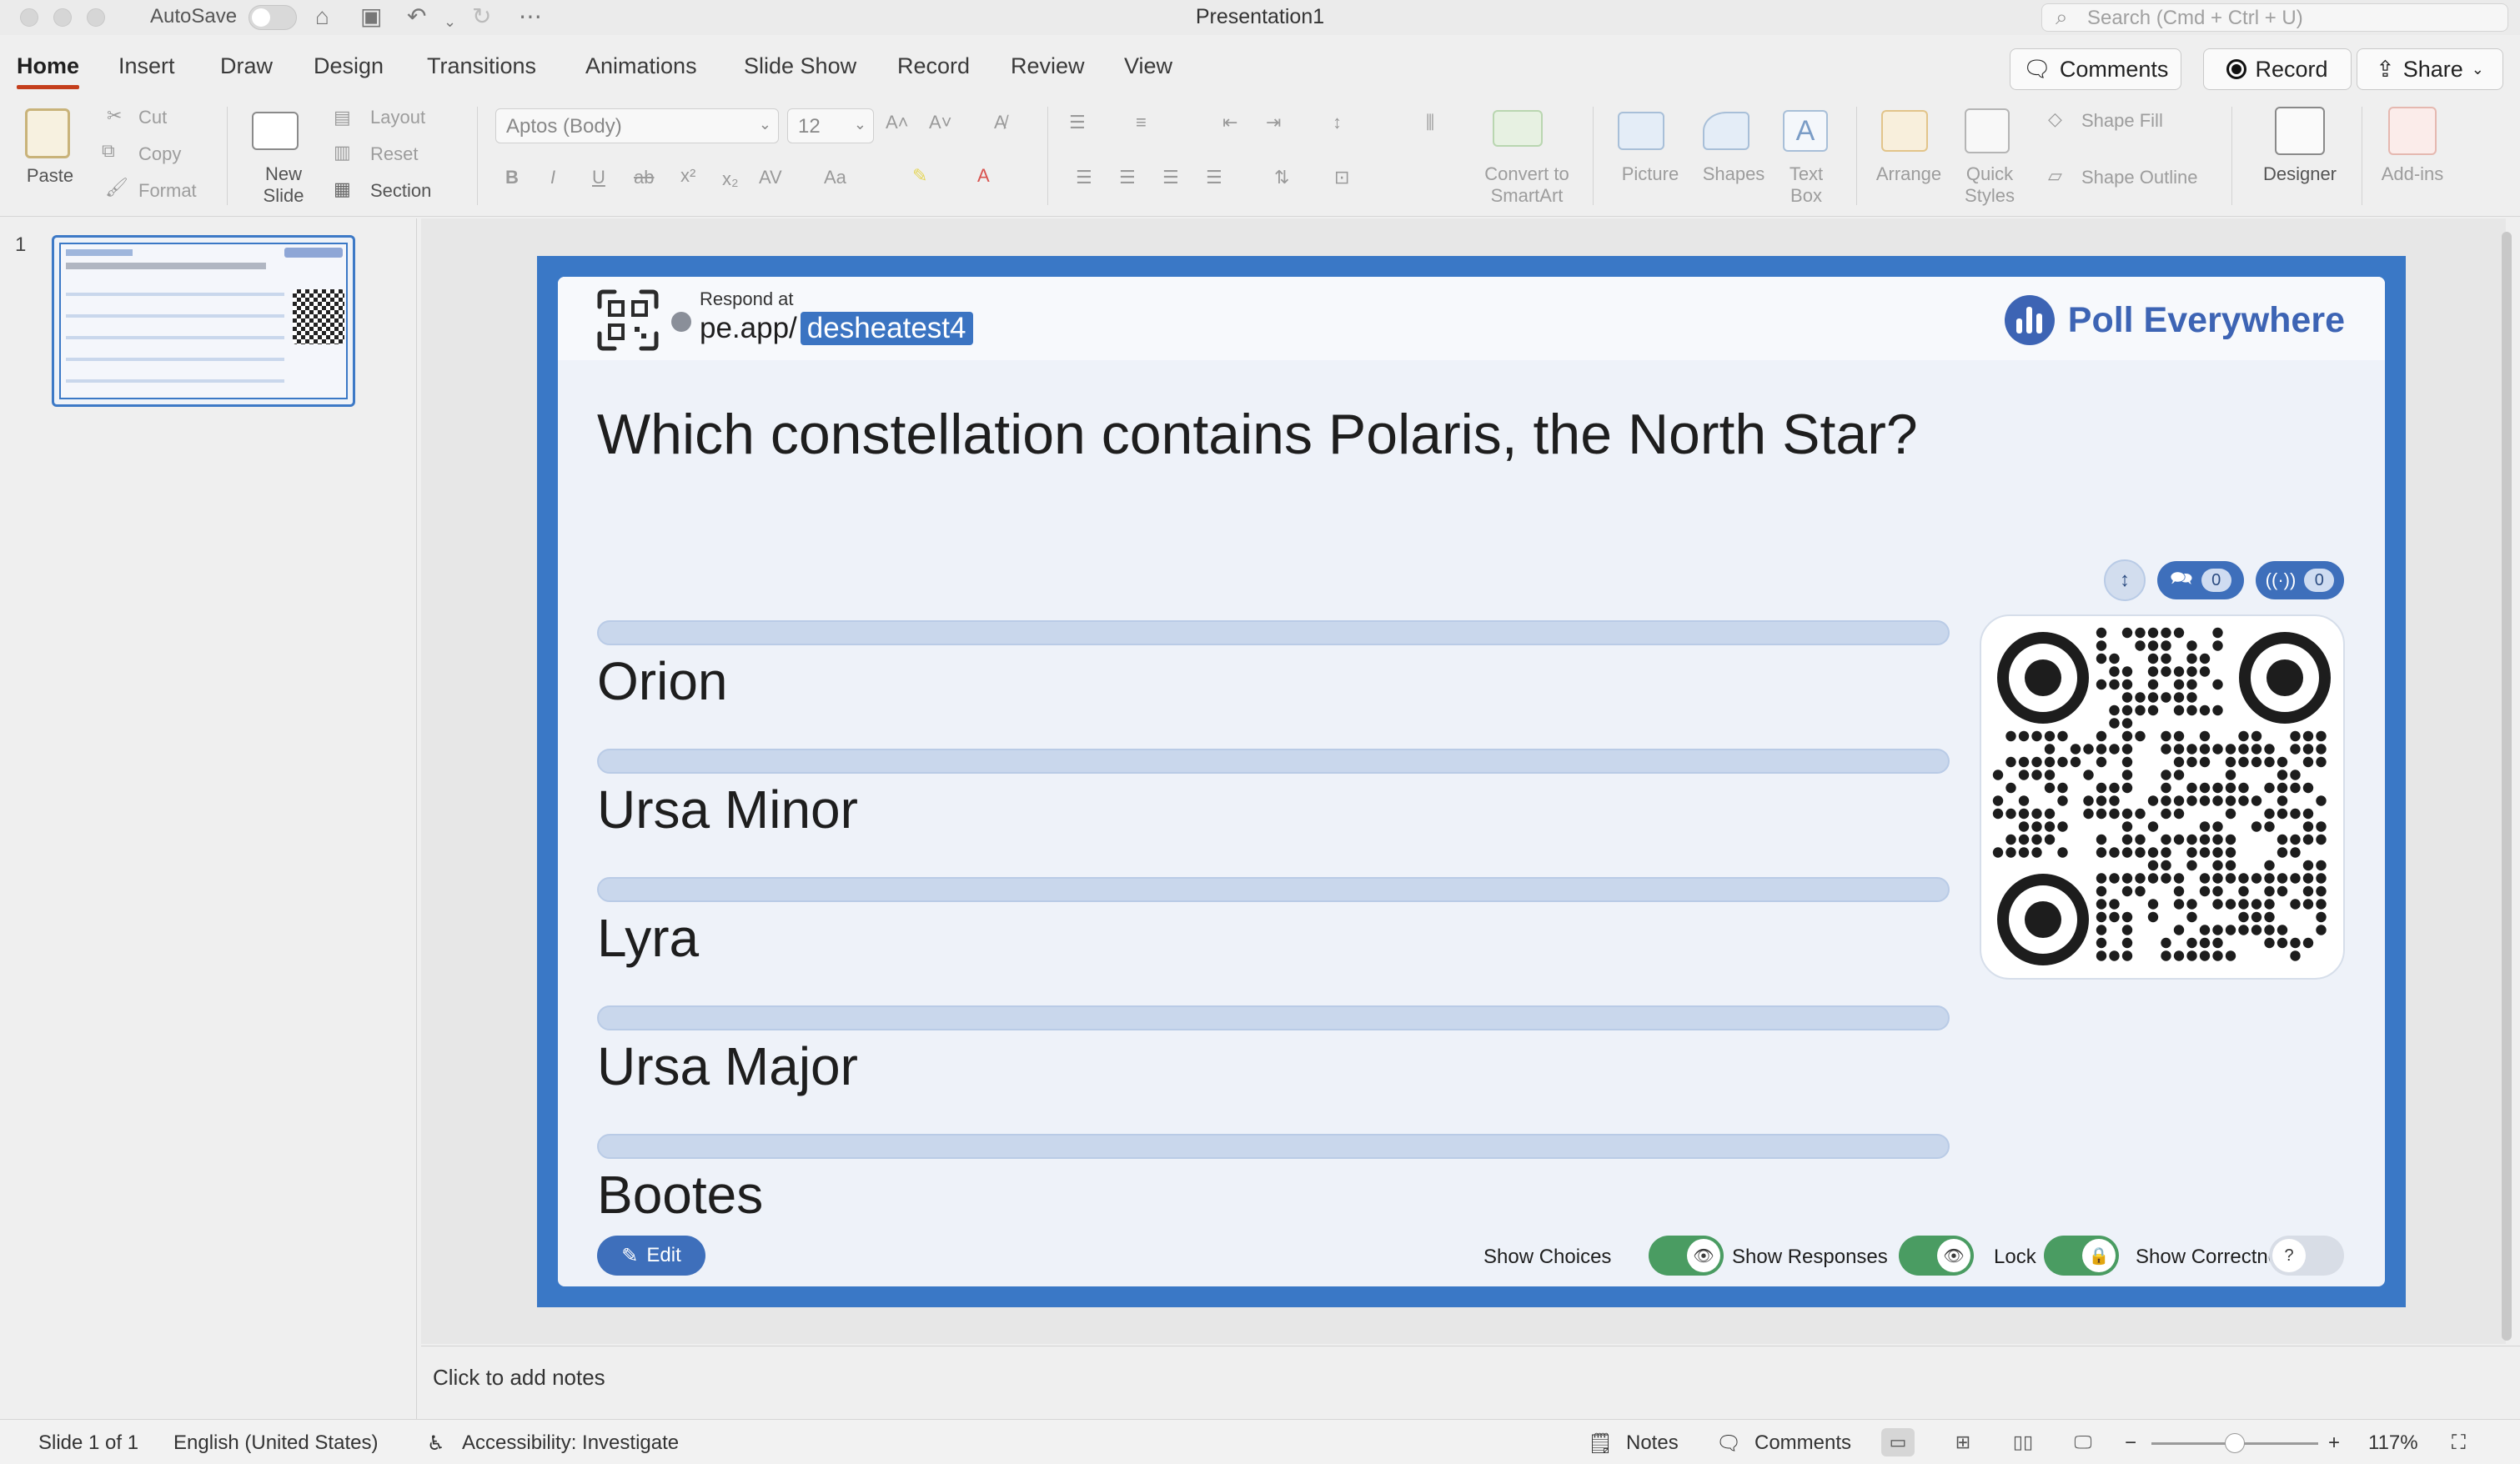  What do you see at coordinates (1170, 178) in the screenshot?
I see `align-right-icon: ☰` at bounding box center [1170, 178].